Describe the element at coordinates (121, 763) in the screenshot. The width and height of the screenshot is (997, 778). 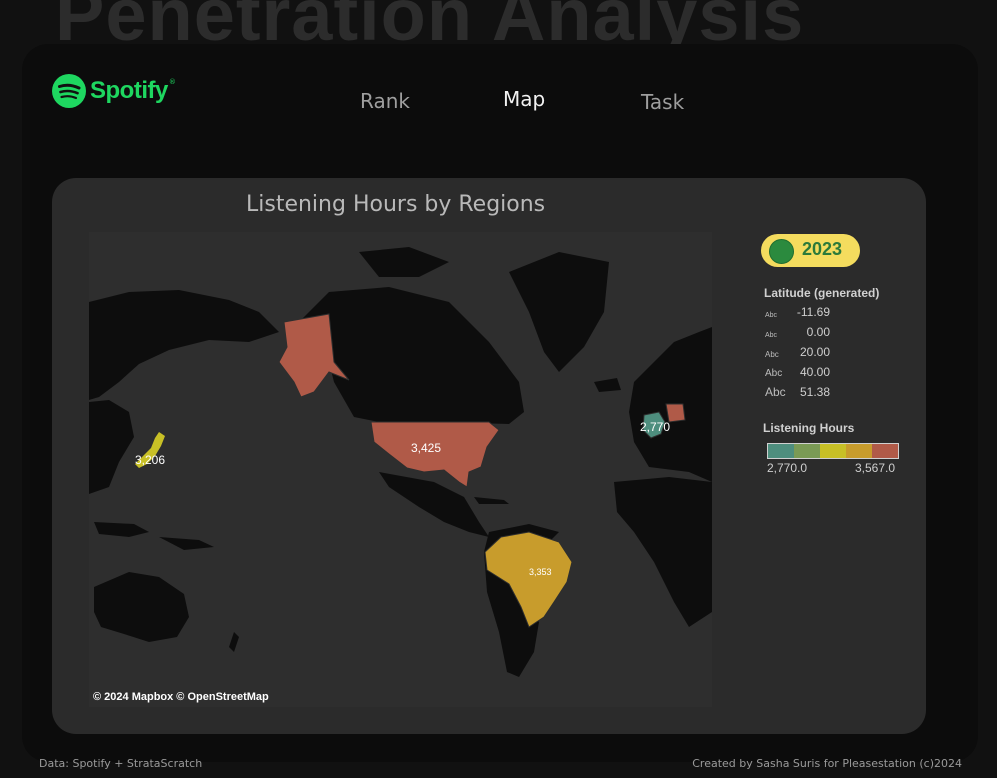
I see `footer-data-source: Data: Spotify + StrataScratch` at that location.